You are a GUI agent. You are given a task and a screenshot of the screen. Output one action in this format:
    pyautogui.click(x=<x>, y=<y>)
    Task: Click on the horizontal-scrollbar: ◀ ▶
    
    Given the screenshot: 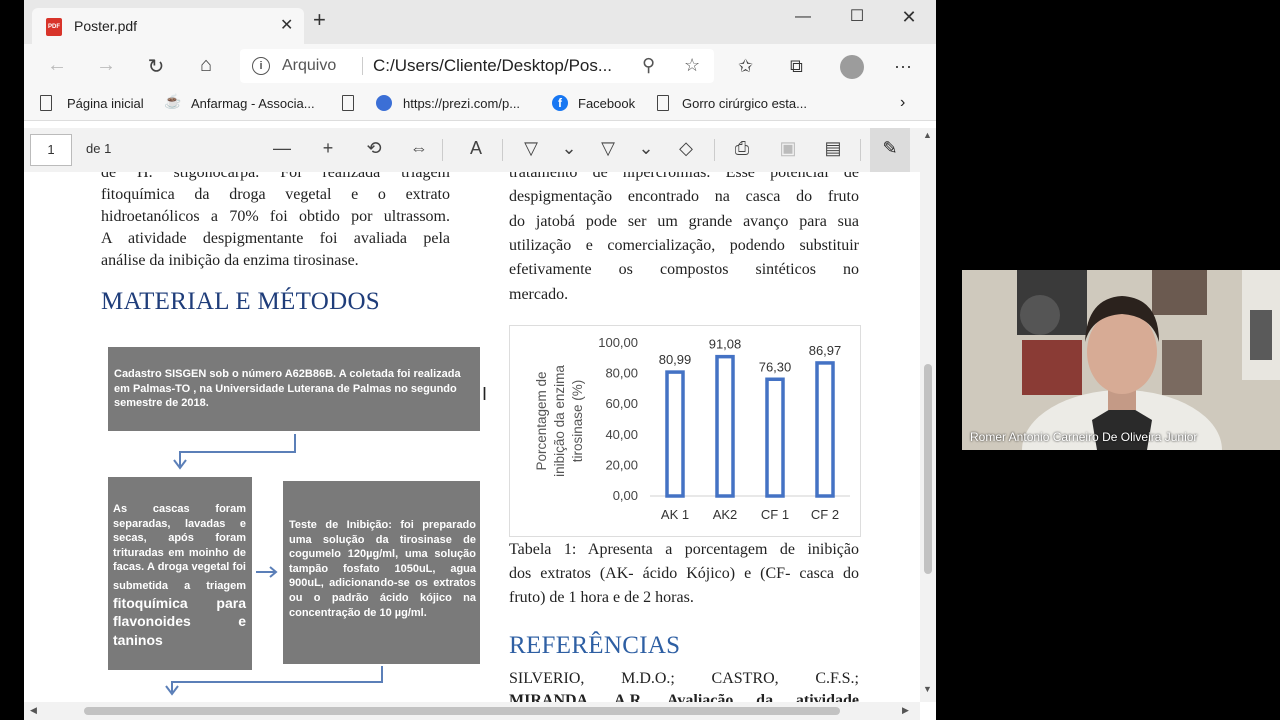 What is the action you would take?
    pyautogui.click(x=472, y=711)
    